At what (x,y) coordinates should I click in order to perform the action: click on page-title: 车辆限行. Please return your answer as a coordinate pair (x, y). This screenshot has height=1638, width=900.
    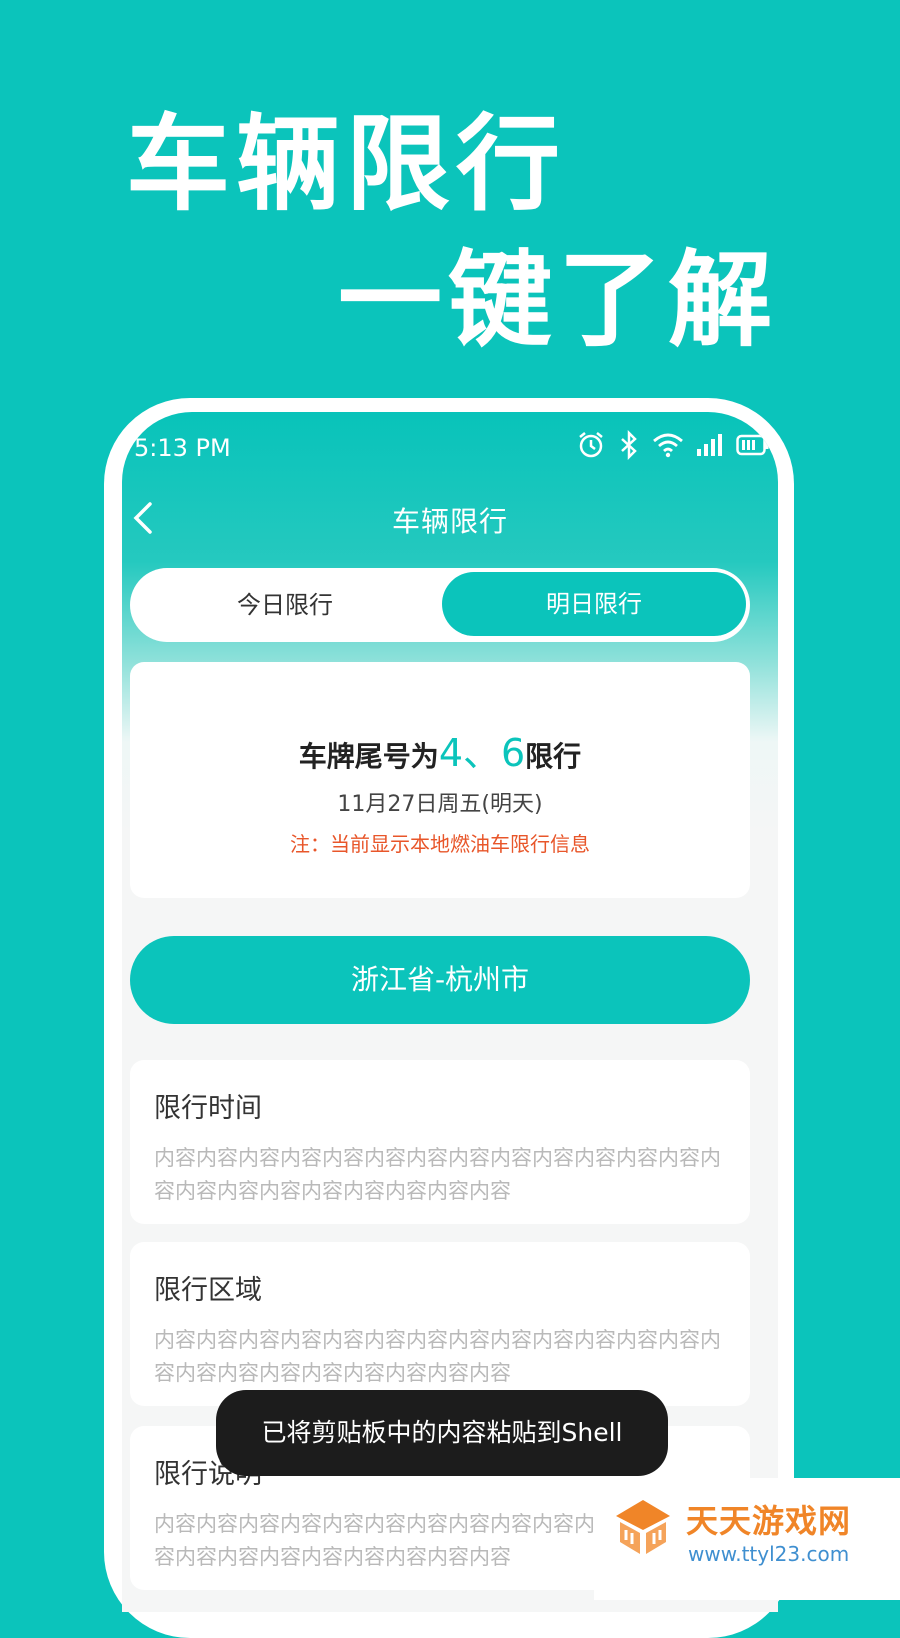
    Looking at the image, I should click on (449, 521).